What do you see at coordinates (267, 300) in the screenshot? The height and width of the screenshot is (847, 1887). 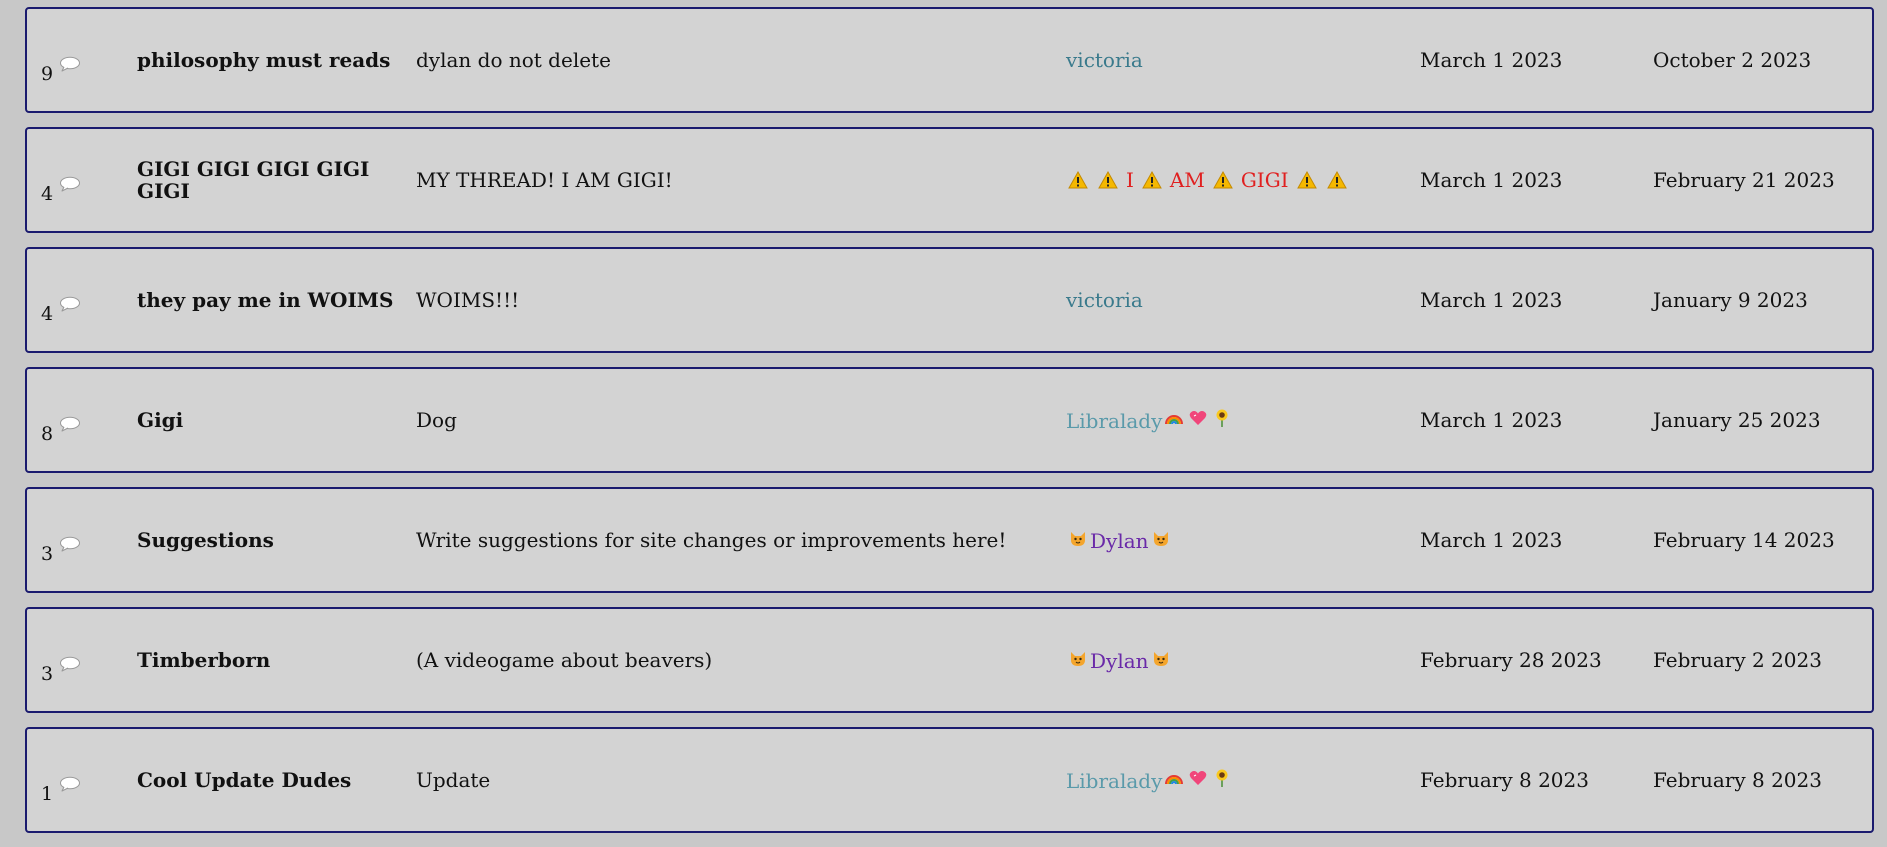 I see `thread-title: they pay me in WOIMS` at bounding box center [267, 300].